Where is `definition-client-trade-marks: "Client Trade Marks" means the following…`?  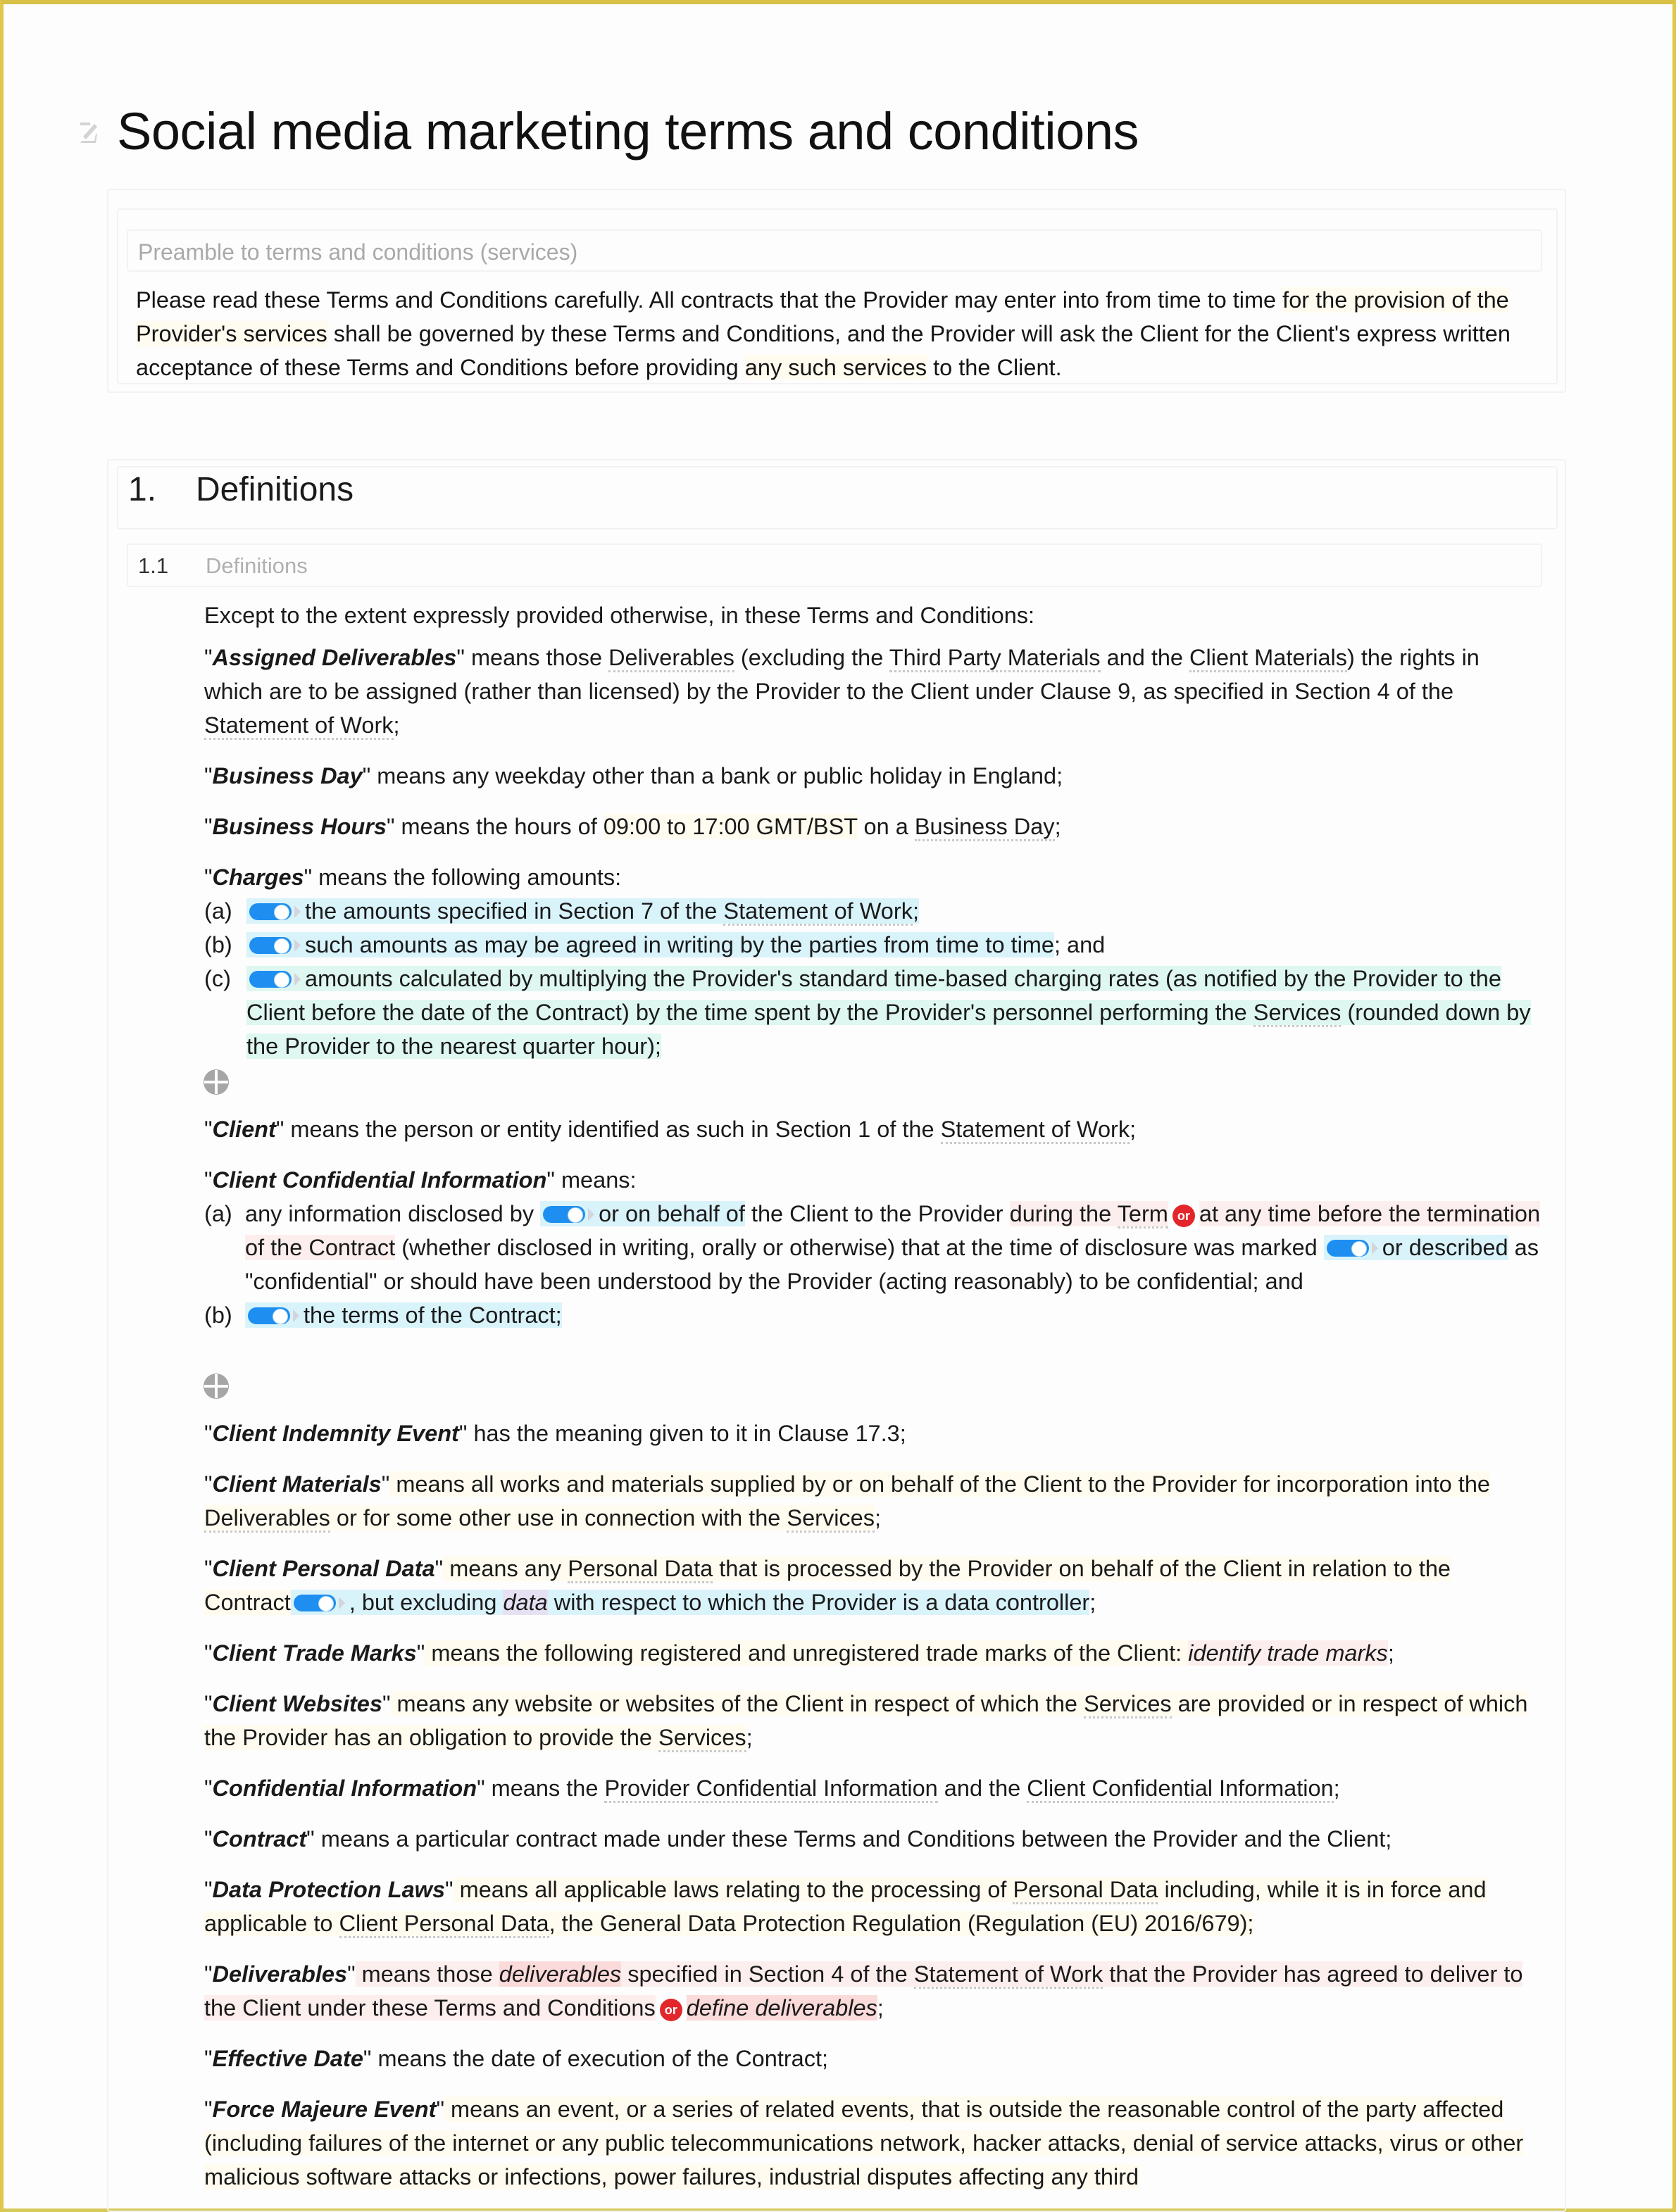 definition-client-trade-marks: "Client Trade Marks" means the following… is located at coordinates (799, 1653).